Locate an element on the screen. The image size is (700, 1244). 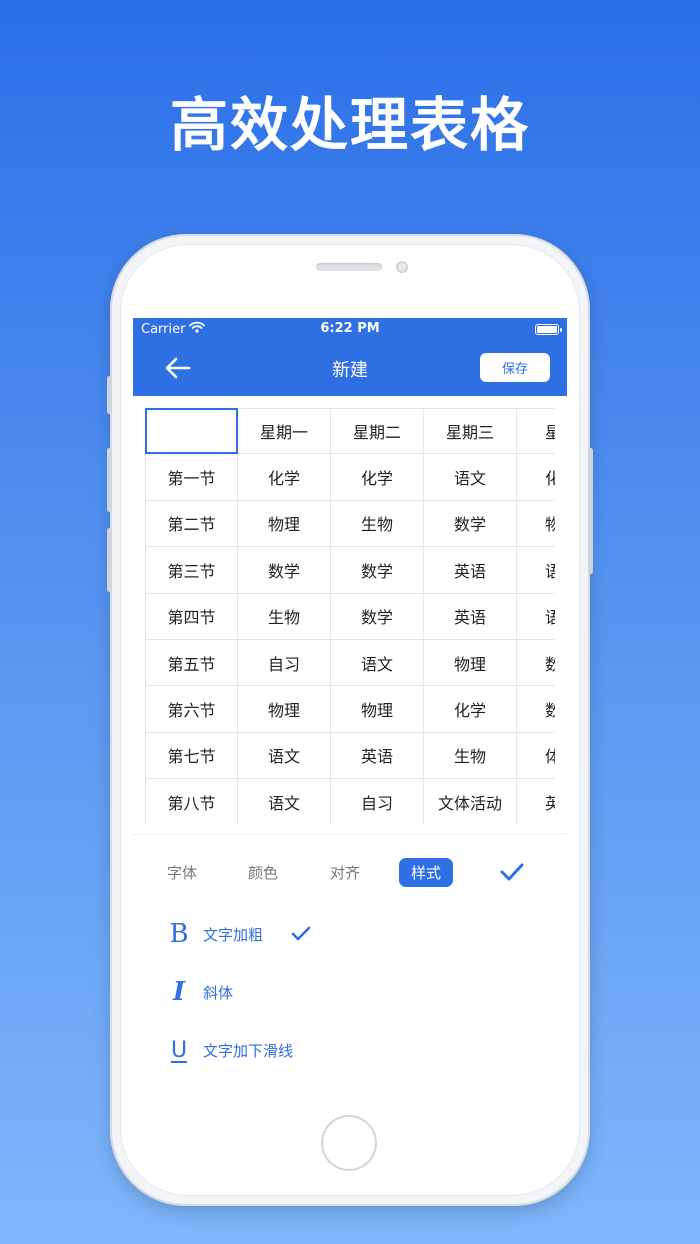
table-cell: 体 is located at coordinates (536, 756).